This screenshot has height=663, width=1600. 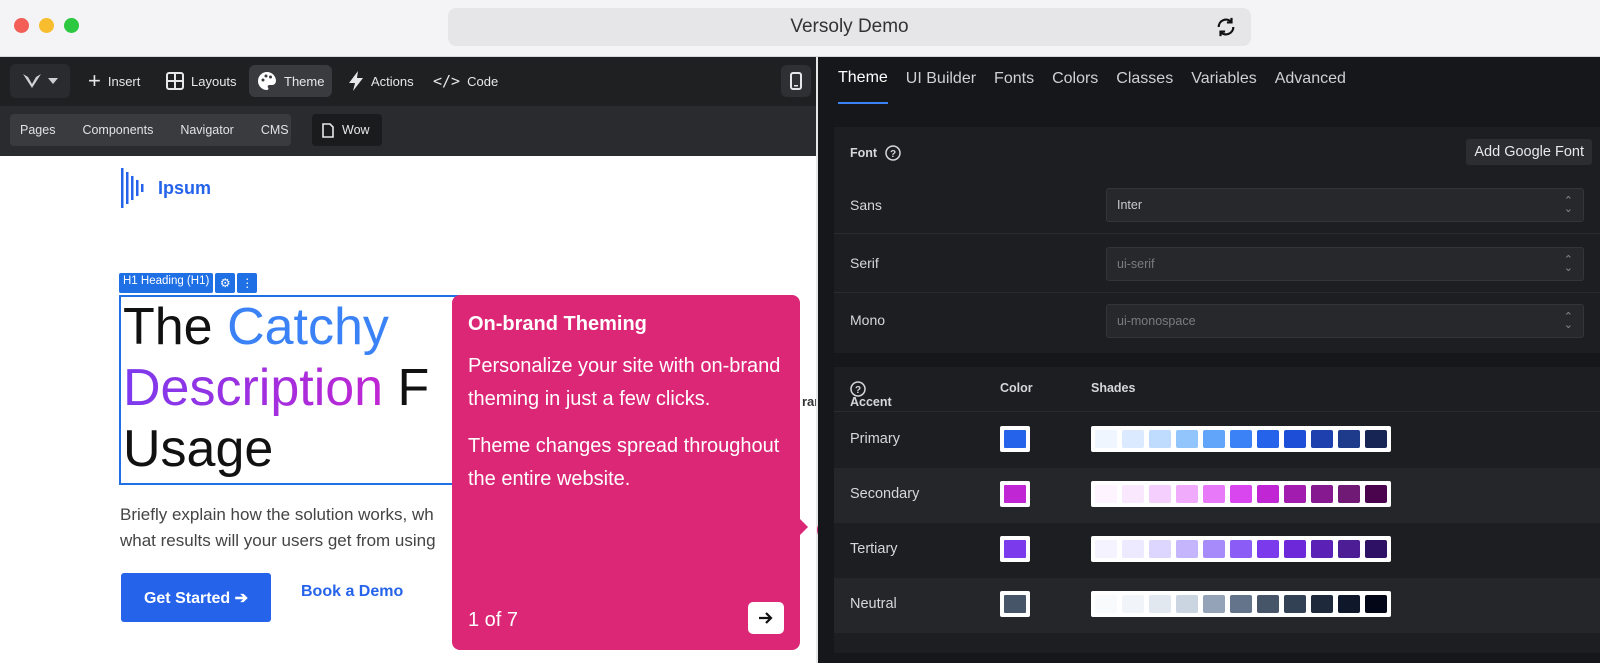 I want to click on browser-chrome: Versoly Demo, so click(x=800, y=28).